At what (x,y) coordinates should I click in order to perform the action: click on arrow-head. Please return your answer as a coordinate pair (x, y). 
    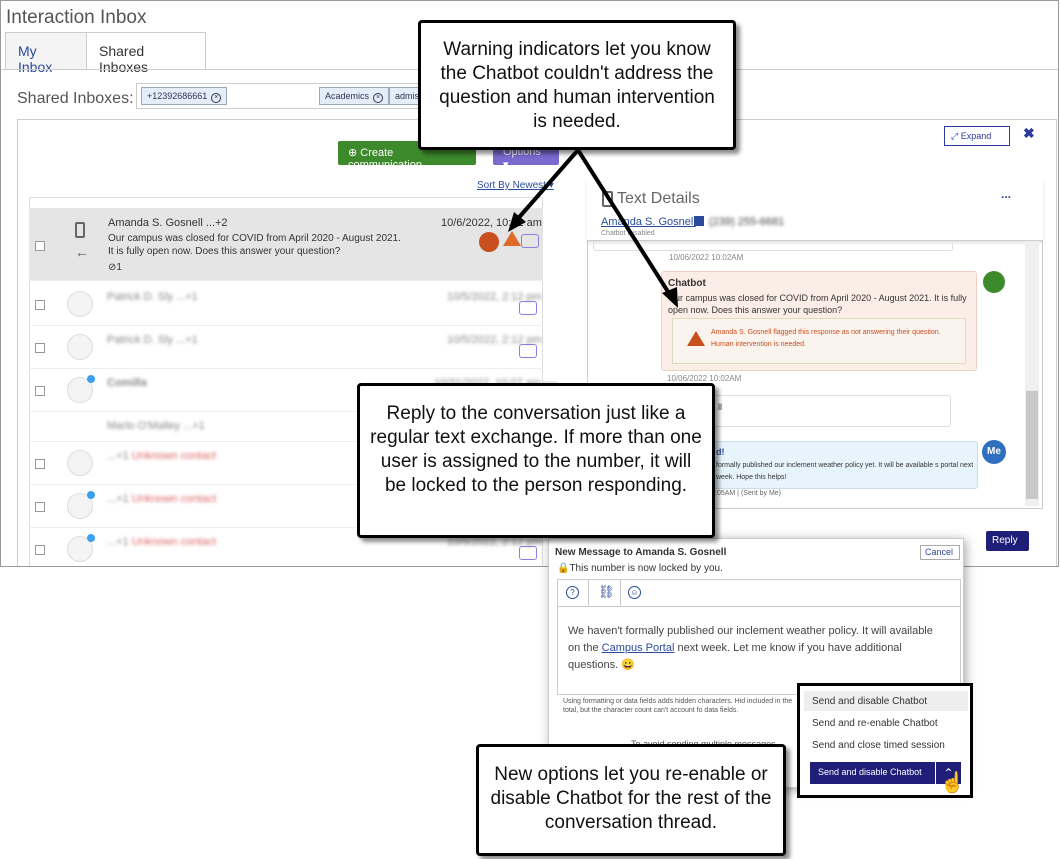
    Looking at the image, I should click on (670, 297).